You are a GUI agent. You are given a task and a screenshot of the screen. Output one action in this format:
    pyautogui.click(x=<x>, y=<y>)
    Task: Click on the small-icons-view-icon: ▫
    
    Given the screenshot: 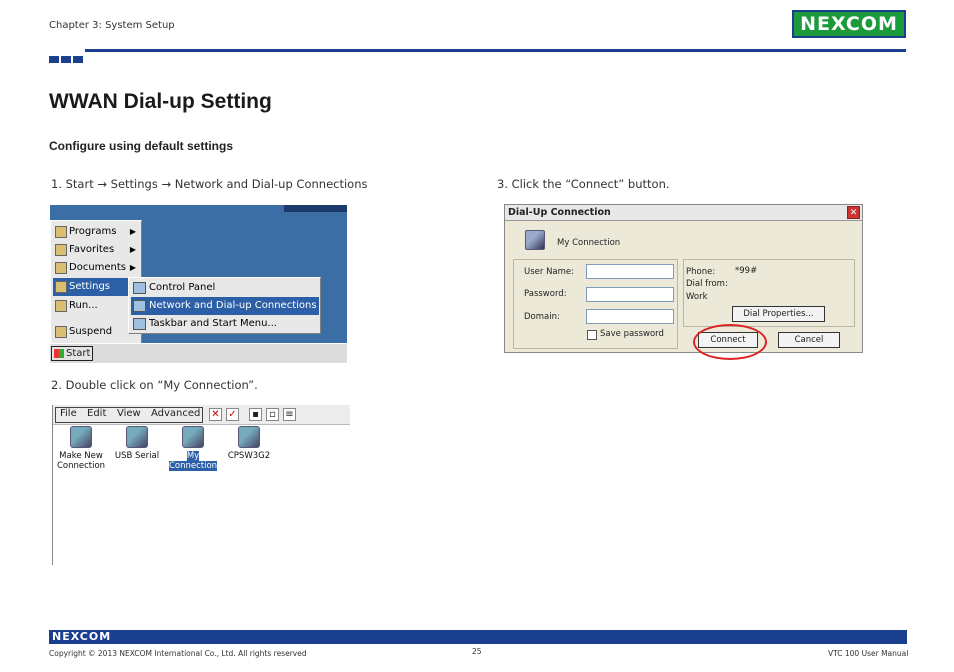 What is the action you would take?
    pyautogui.click(x=272, y=414)
    